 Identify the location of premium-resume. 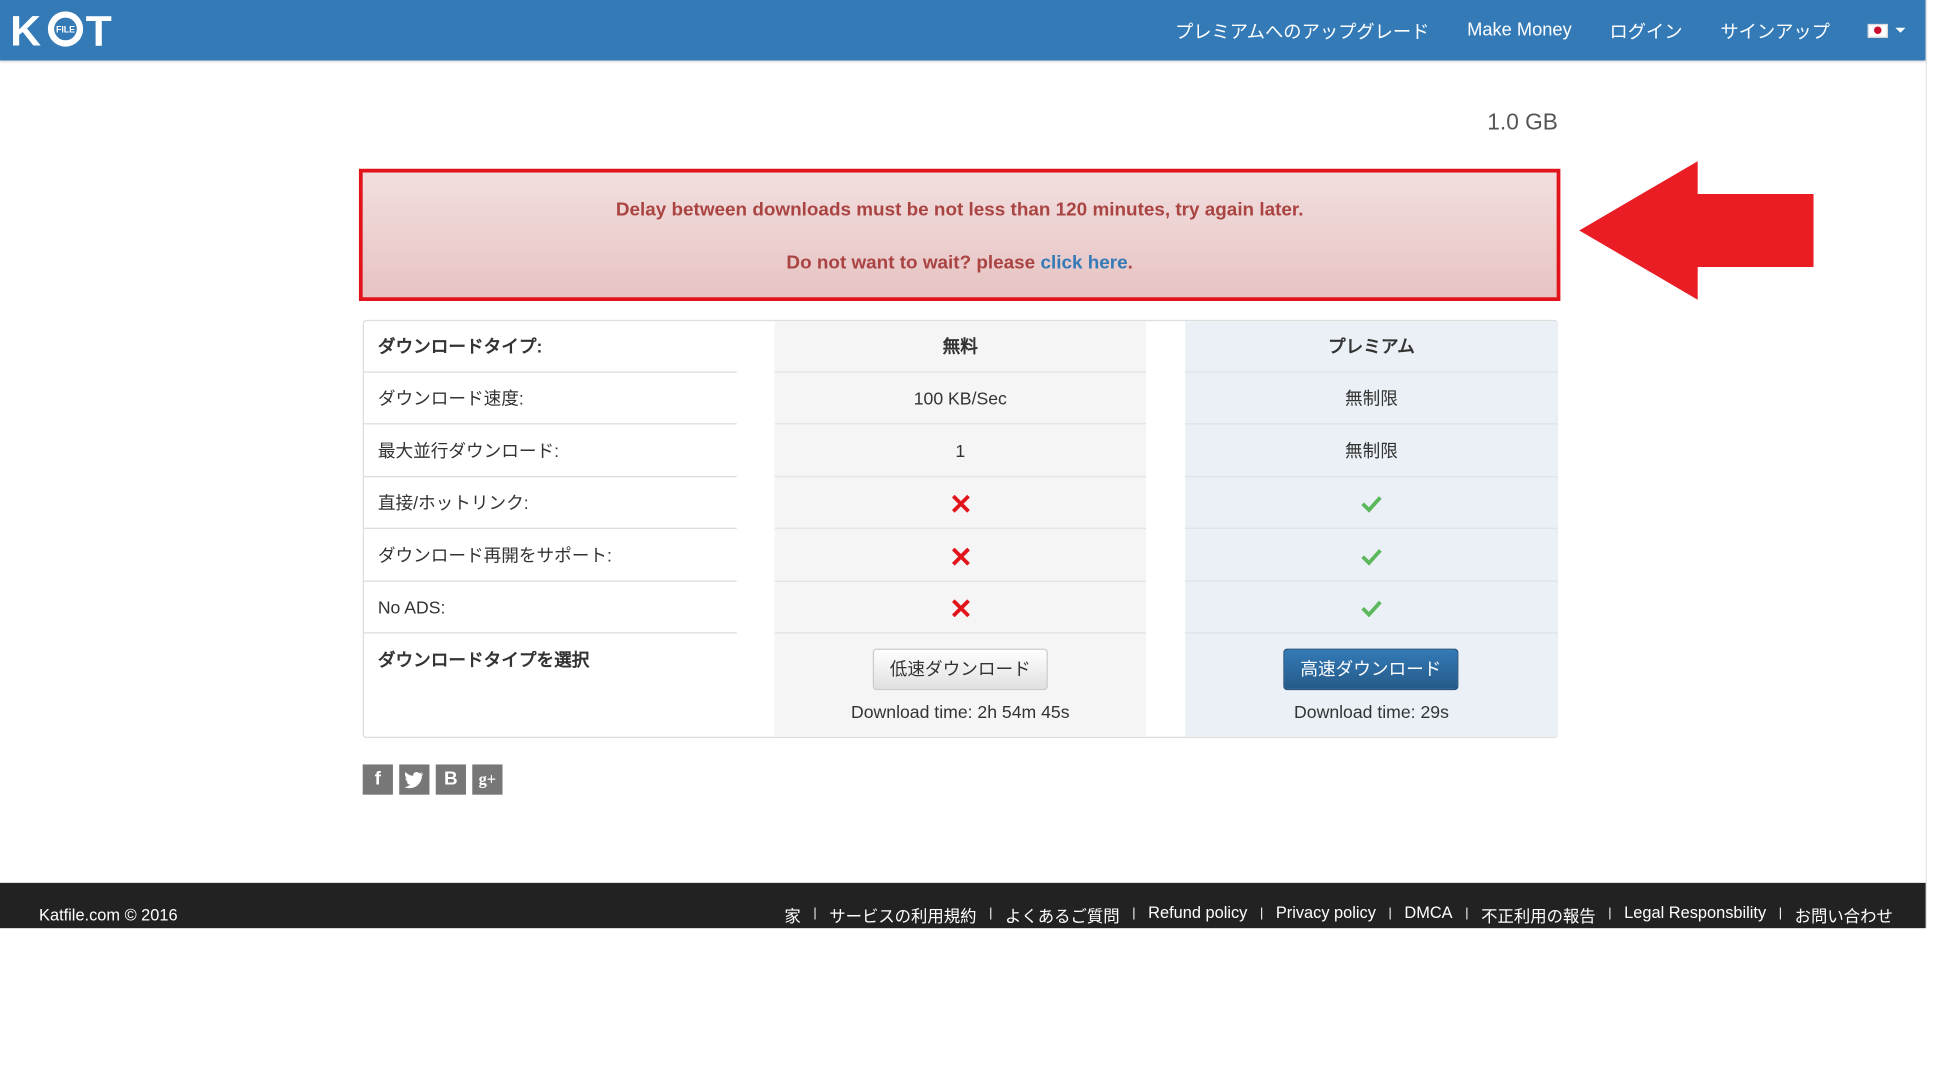
(1371, 556).